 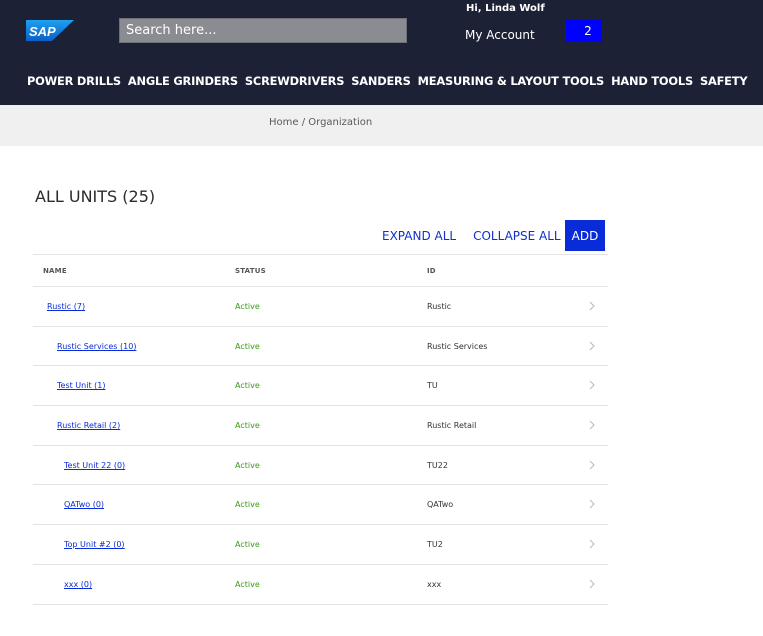 What do you see at coordinates (381, 125) in the screenshot?
I see `breadcrumb-bar: Home / Organization` at bounding box center [381, 125].